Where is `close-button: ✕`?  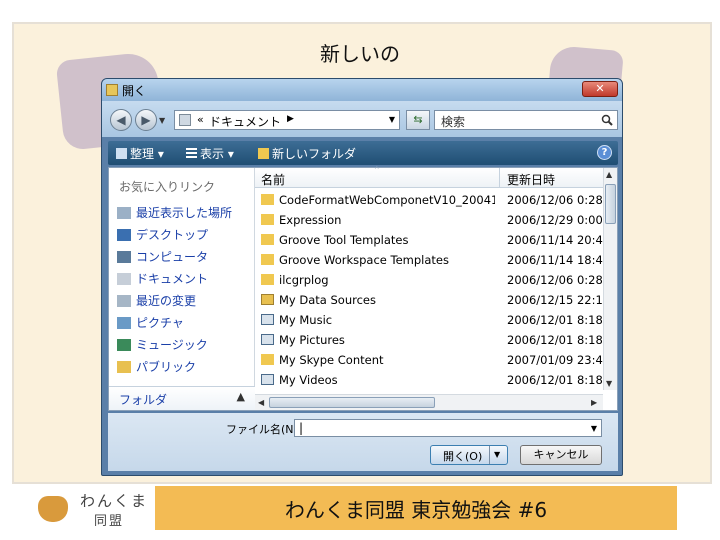 close-button: ✕ is located at coordinates (600, 89).